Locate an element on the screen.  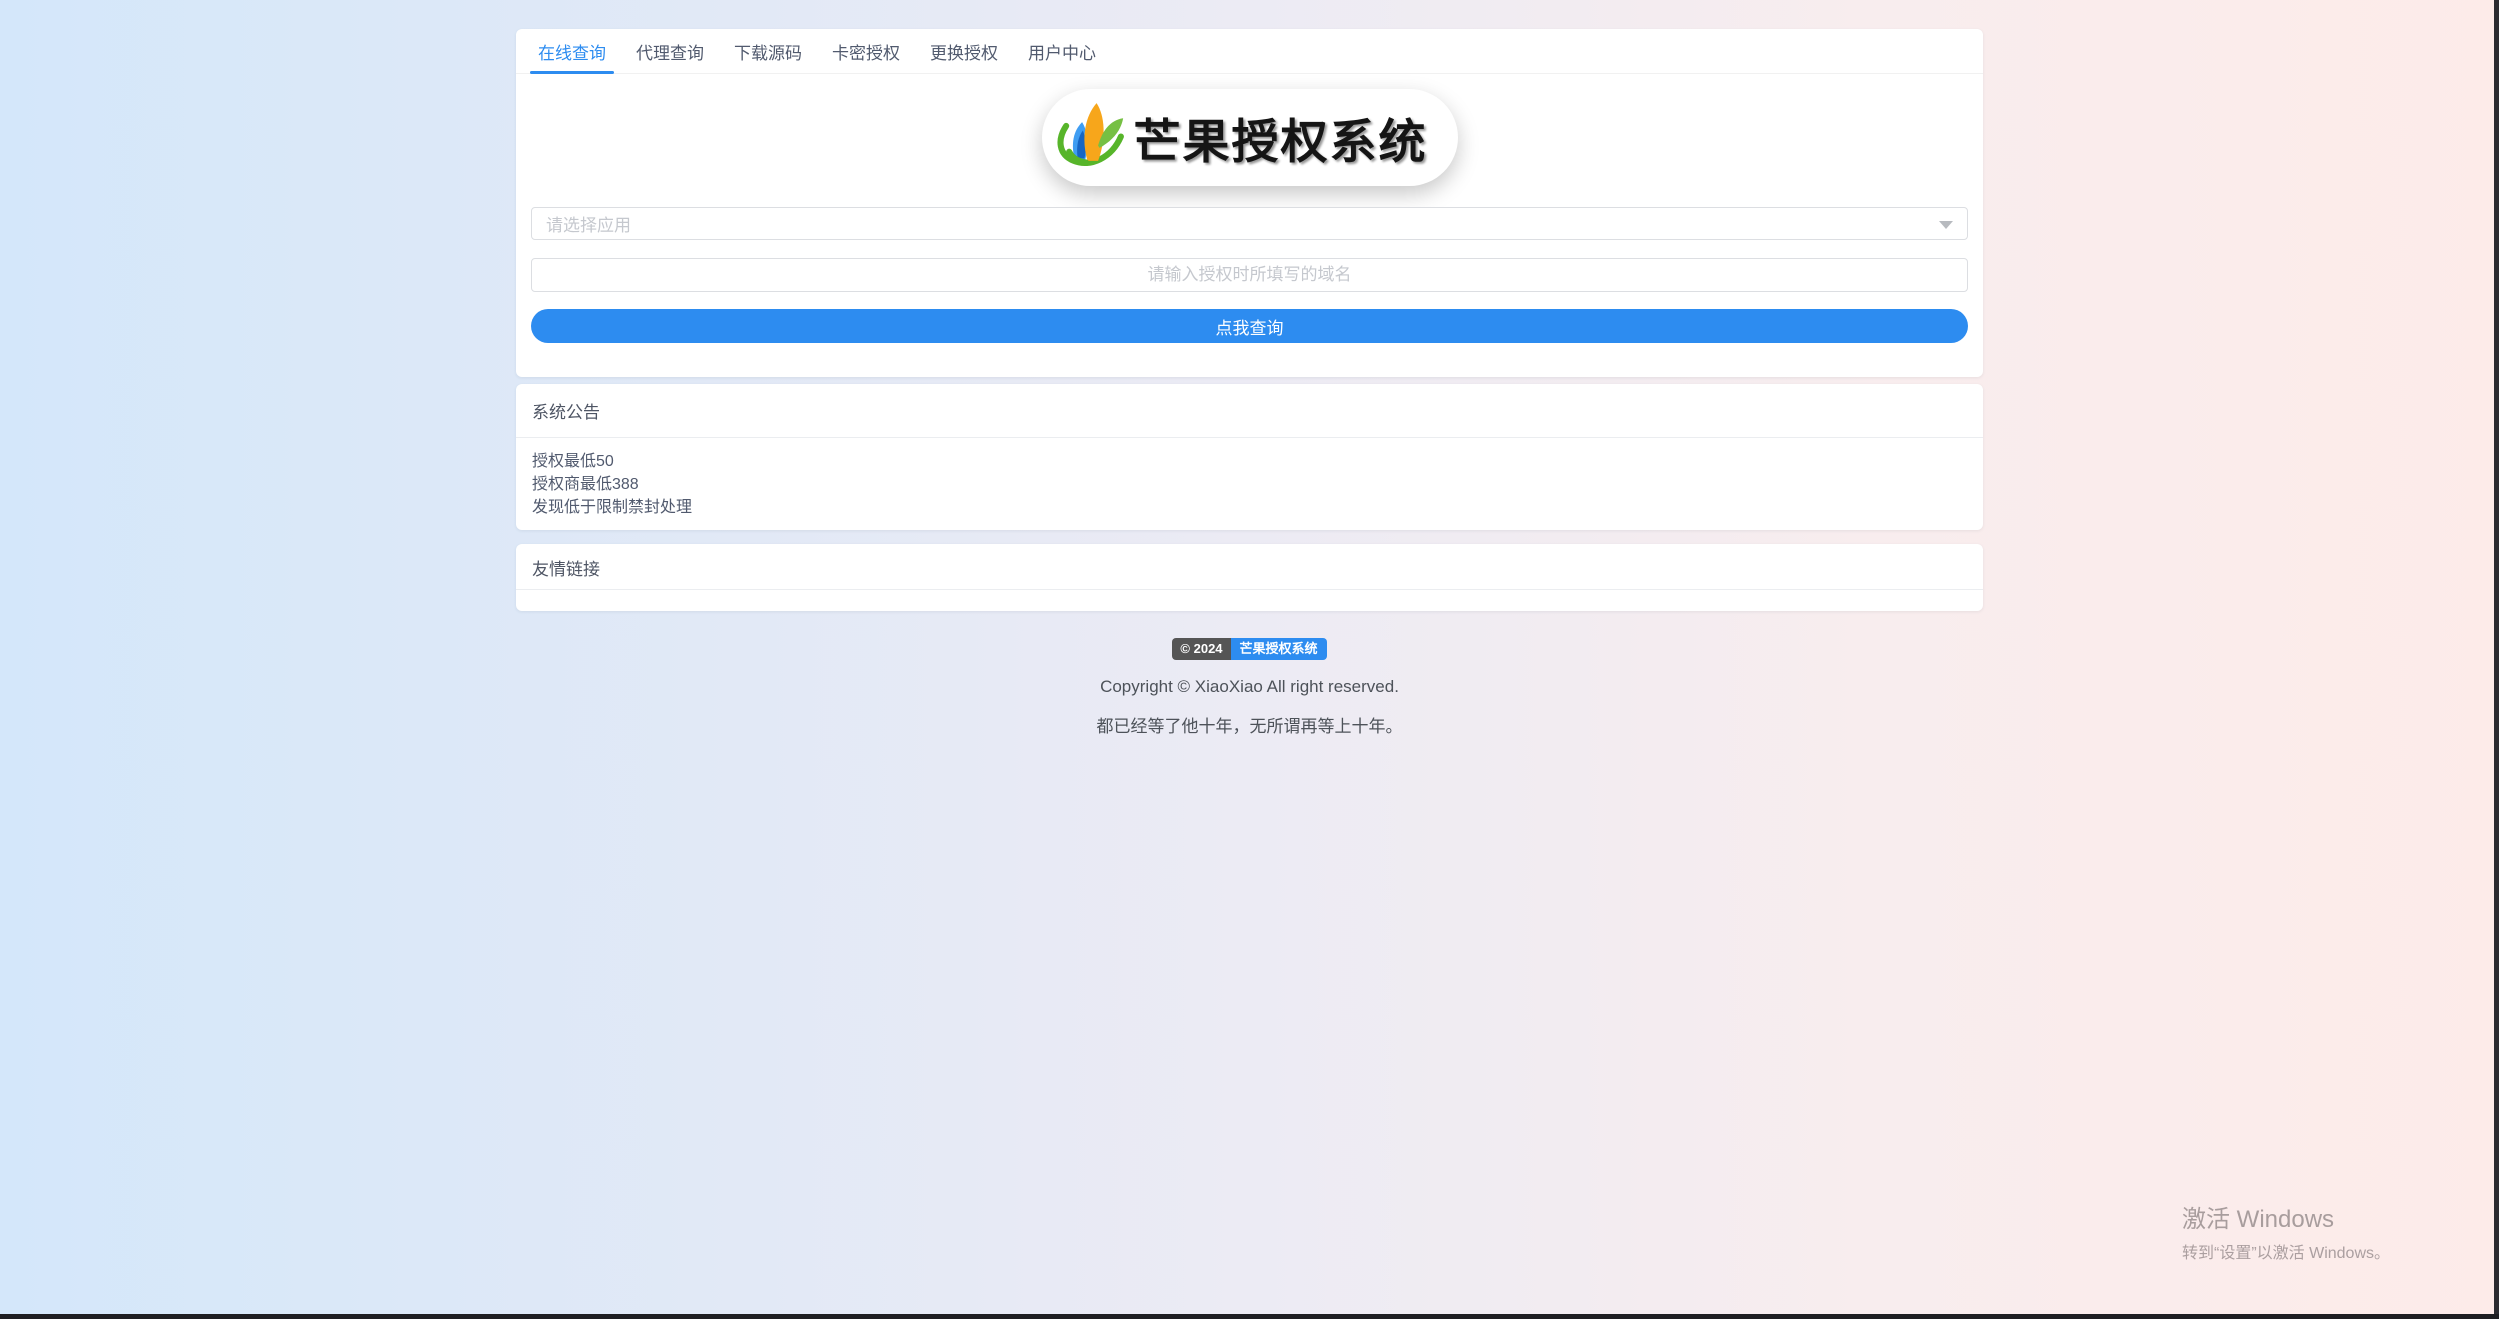
logo: 芒果授权系统 is located at coordinates (1249, 130).